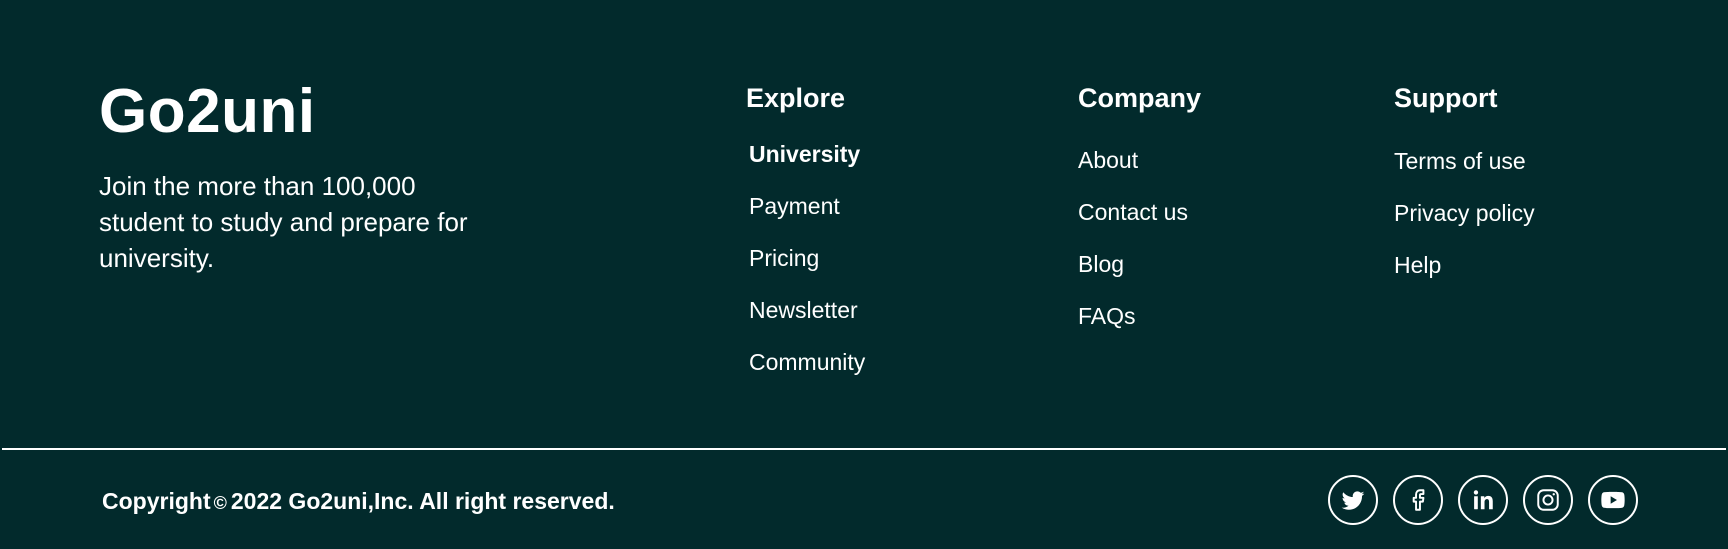 The height and width of the screenshot is (549, 1728). Describe the element at coordinates (1139, 160) in the screenshot. I see `footer-link-about: About` at that location.